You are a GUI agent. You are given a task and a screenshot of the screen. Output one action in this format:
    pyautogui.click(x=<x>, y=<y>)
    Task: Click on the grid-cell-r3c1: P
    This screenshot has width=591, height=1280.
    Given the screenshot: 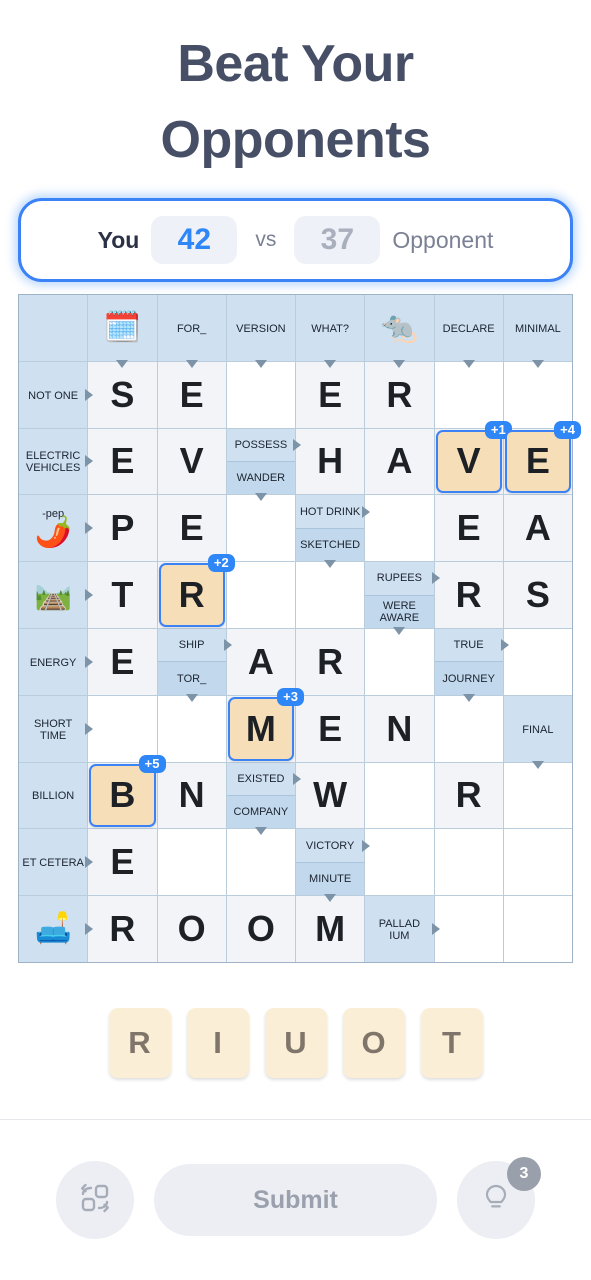 What is the action you would take?
    pyautogui.click(x=122, y=528)
    